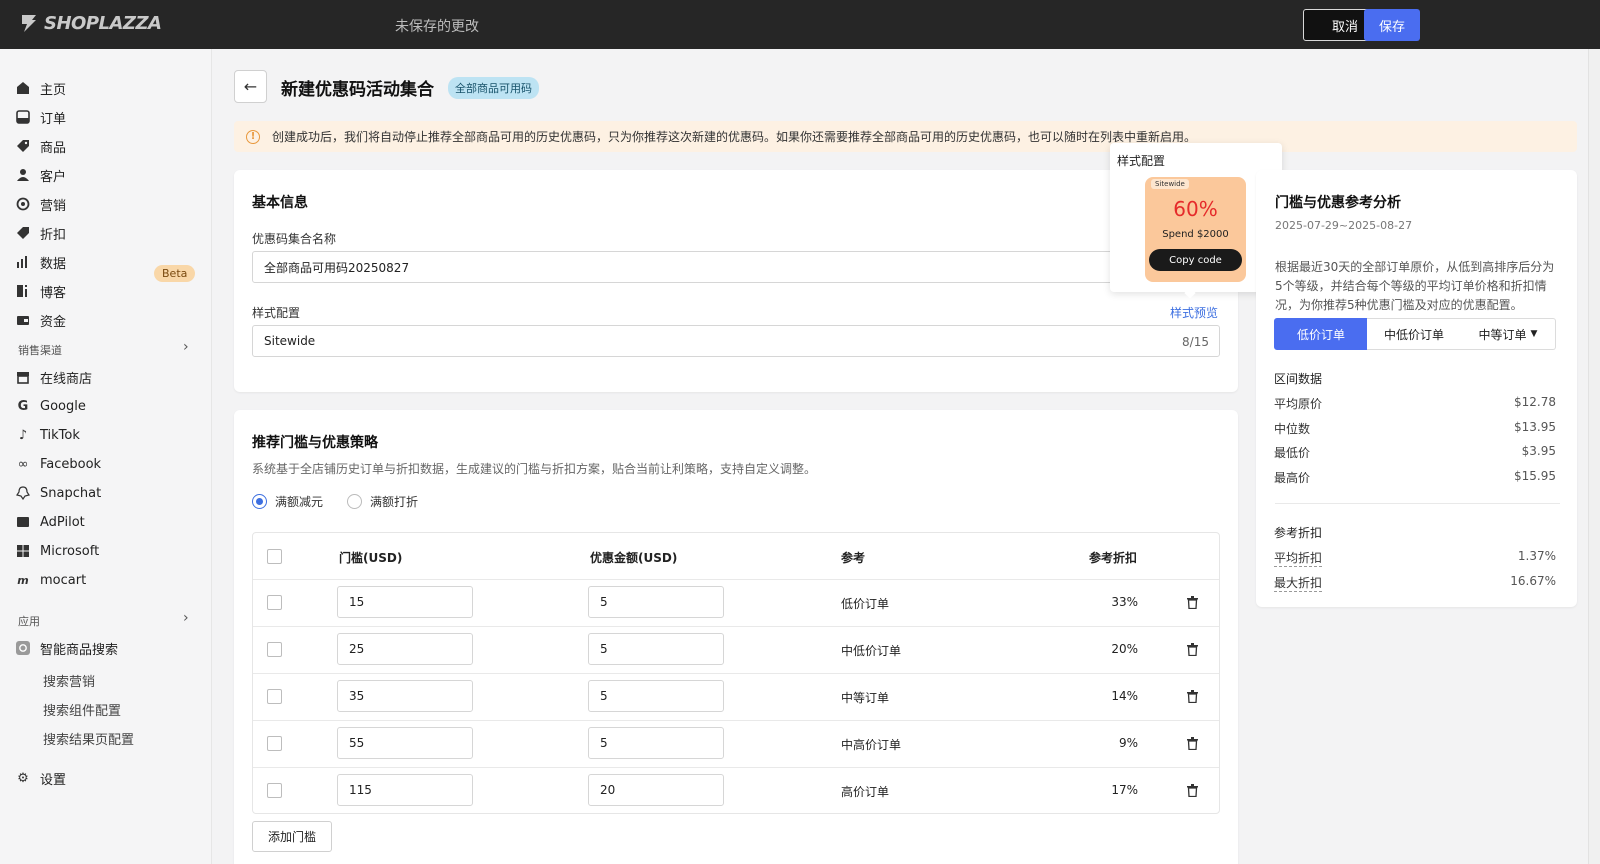 This screenshot has height=864, width=1600. Describe the element at coordinates (1195, 209) in the screenshot. I see `coupon-percent: 60%` at that location.